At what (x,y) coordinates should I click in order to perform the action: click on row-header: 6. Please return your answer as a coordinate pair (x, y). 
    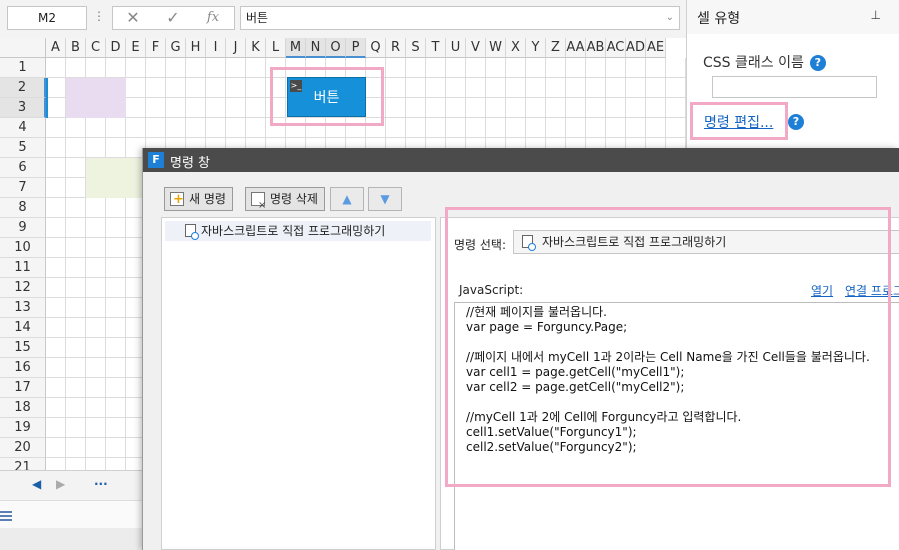
    Looking at the image, I should click on (23, 168).